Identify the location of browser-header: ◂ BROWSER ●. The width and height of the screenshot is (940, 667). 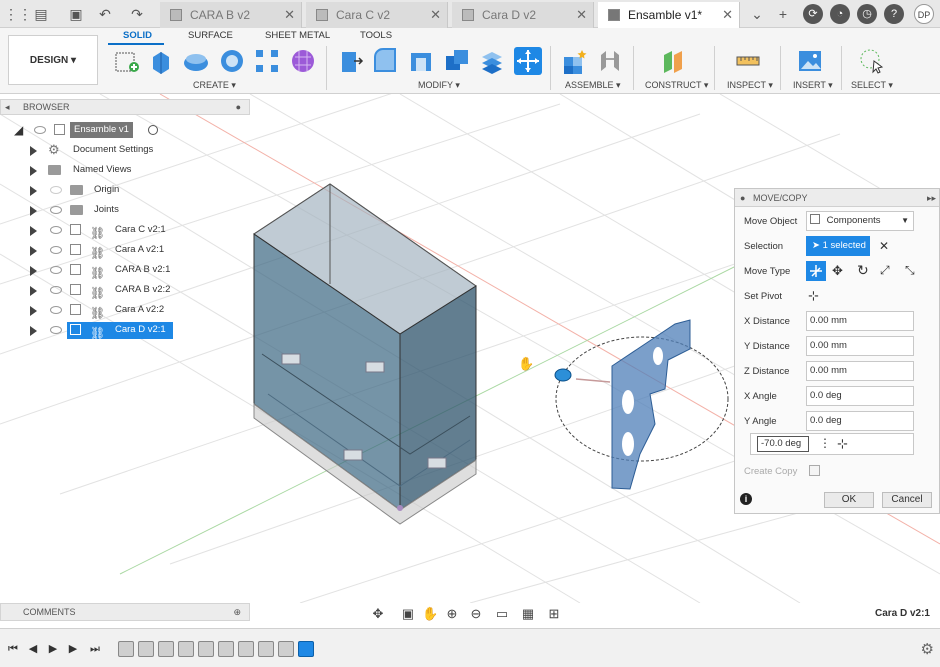
(125, 107).